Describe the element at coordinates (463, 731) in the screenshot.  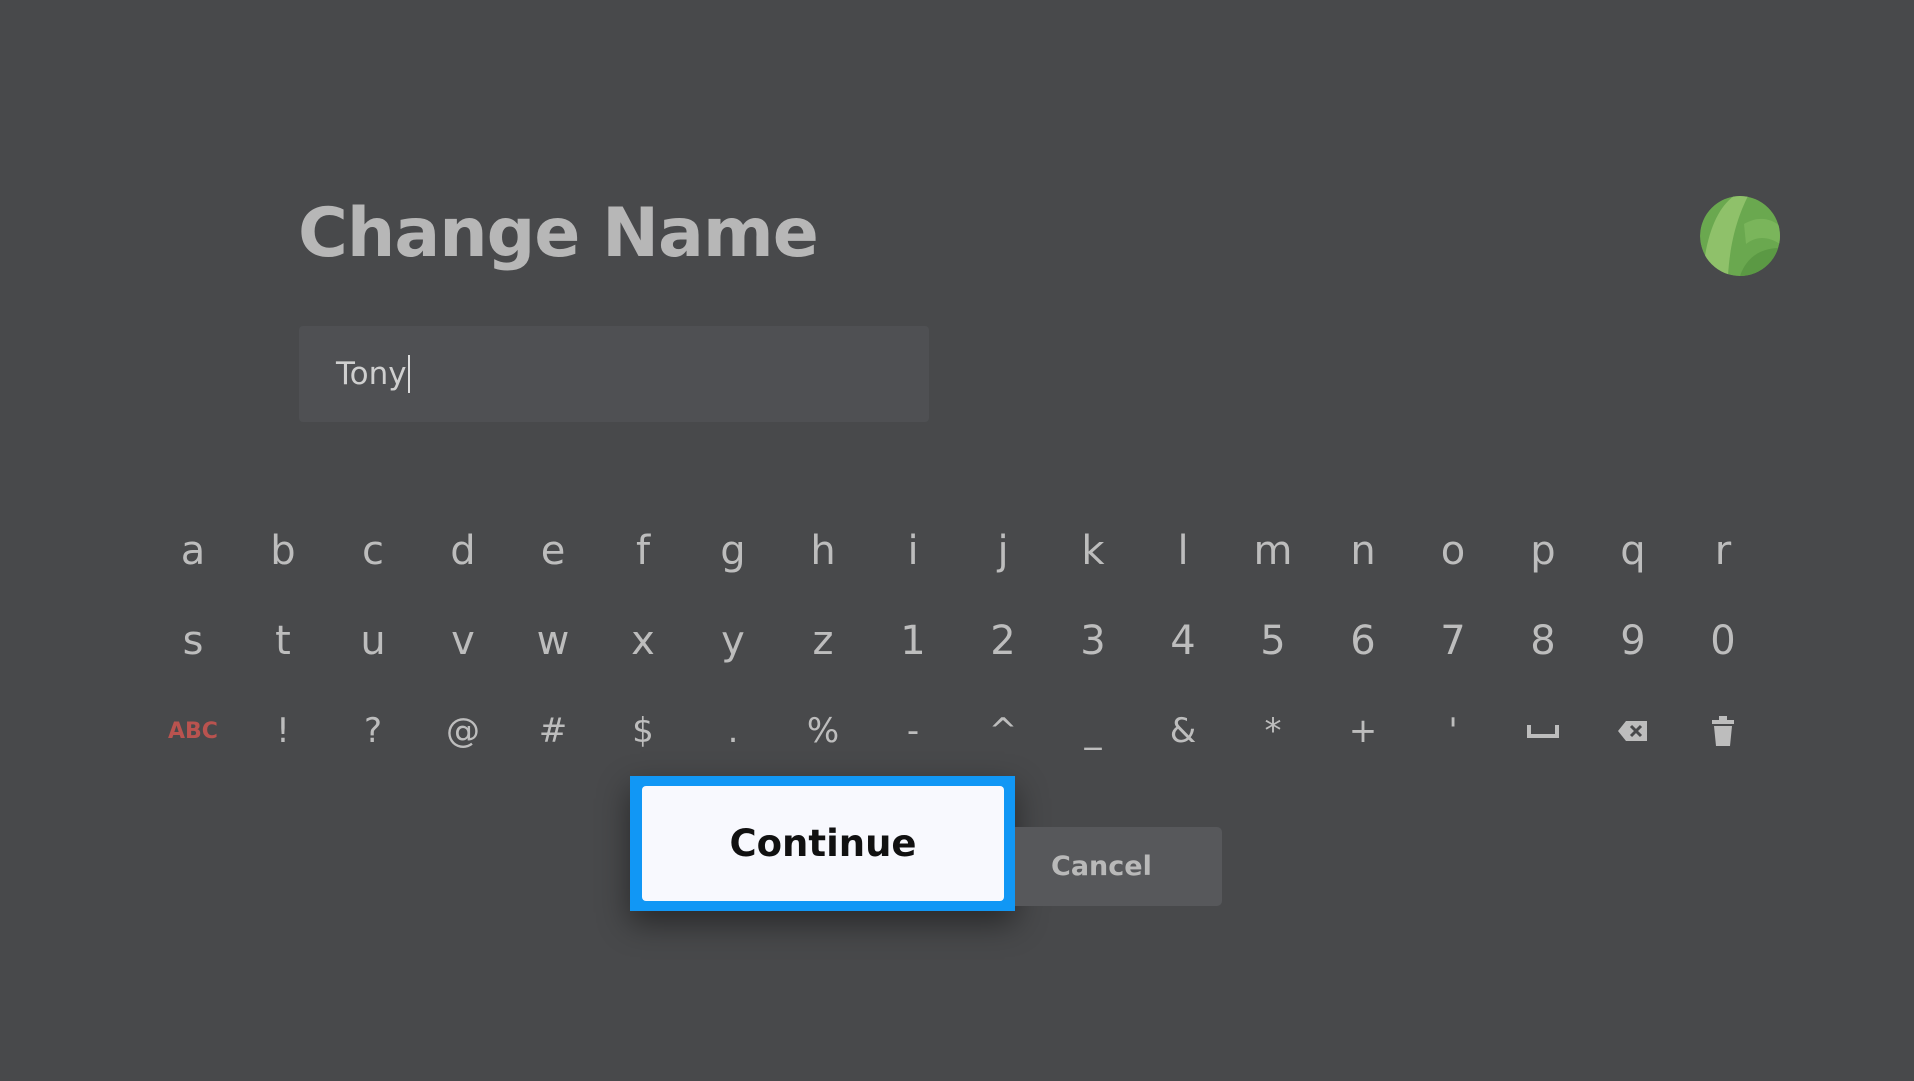
I see `key-symbol-2: @` at that location.